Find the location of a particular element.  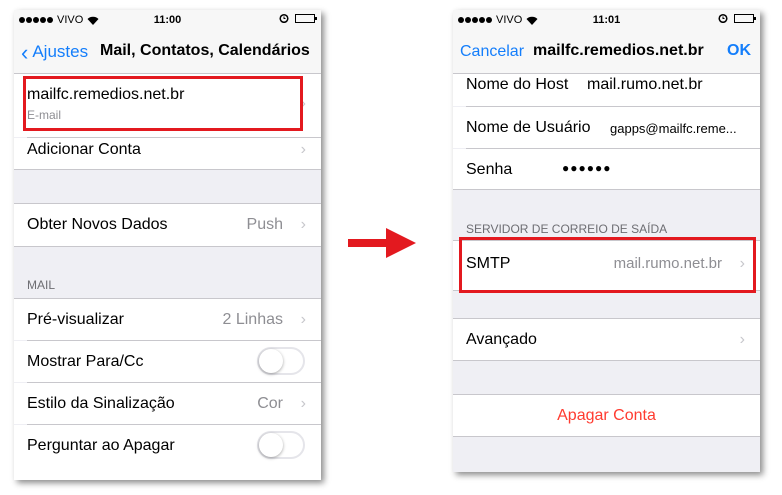

back-label: Ajustes is located at coordinates (60, 51).